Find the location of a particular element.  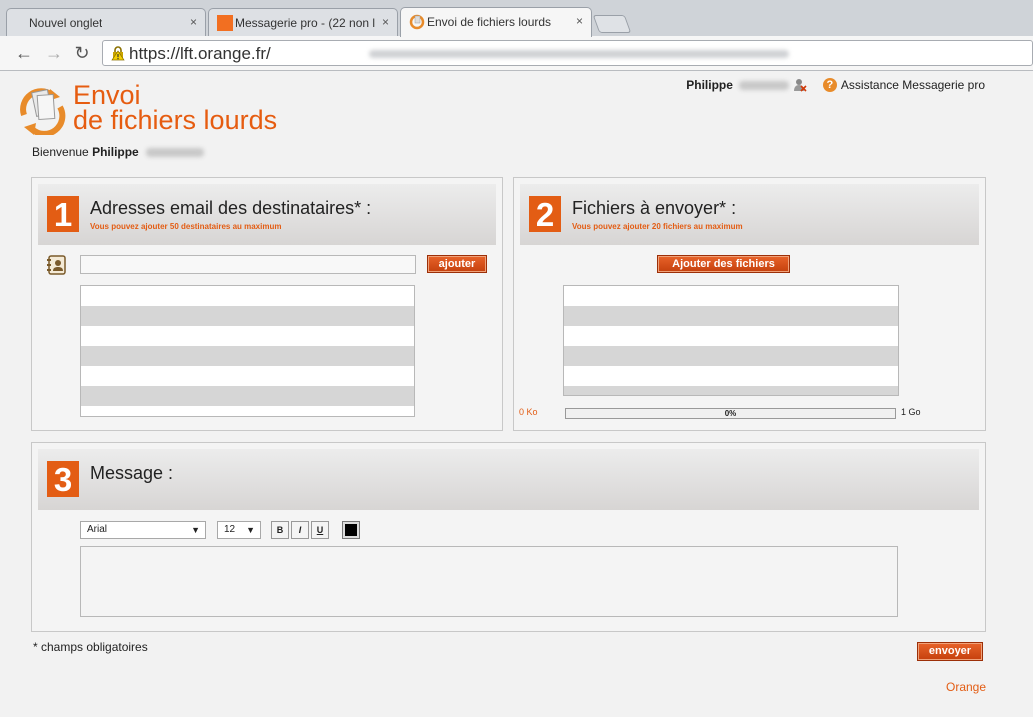

upload-progress-bar: 0% is located at coordinates (730, 413).